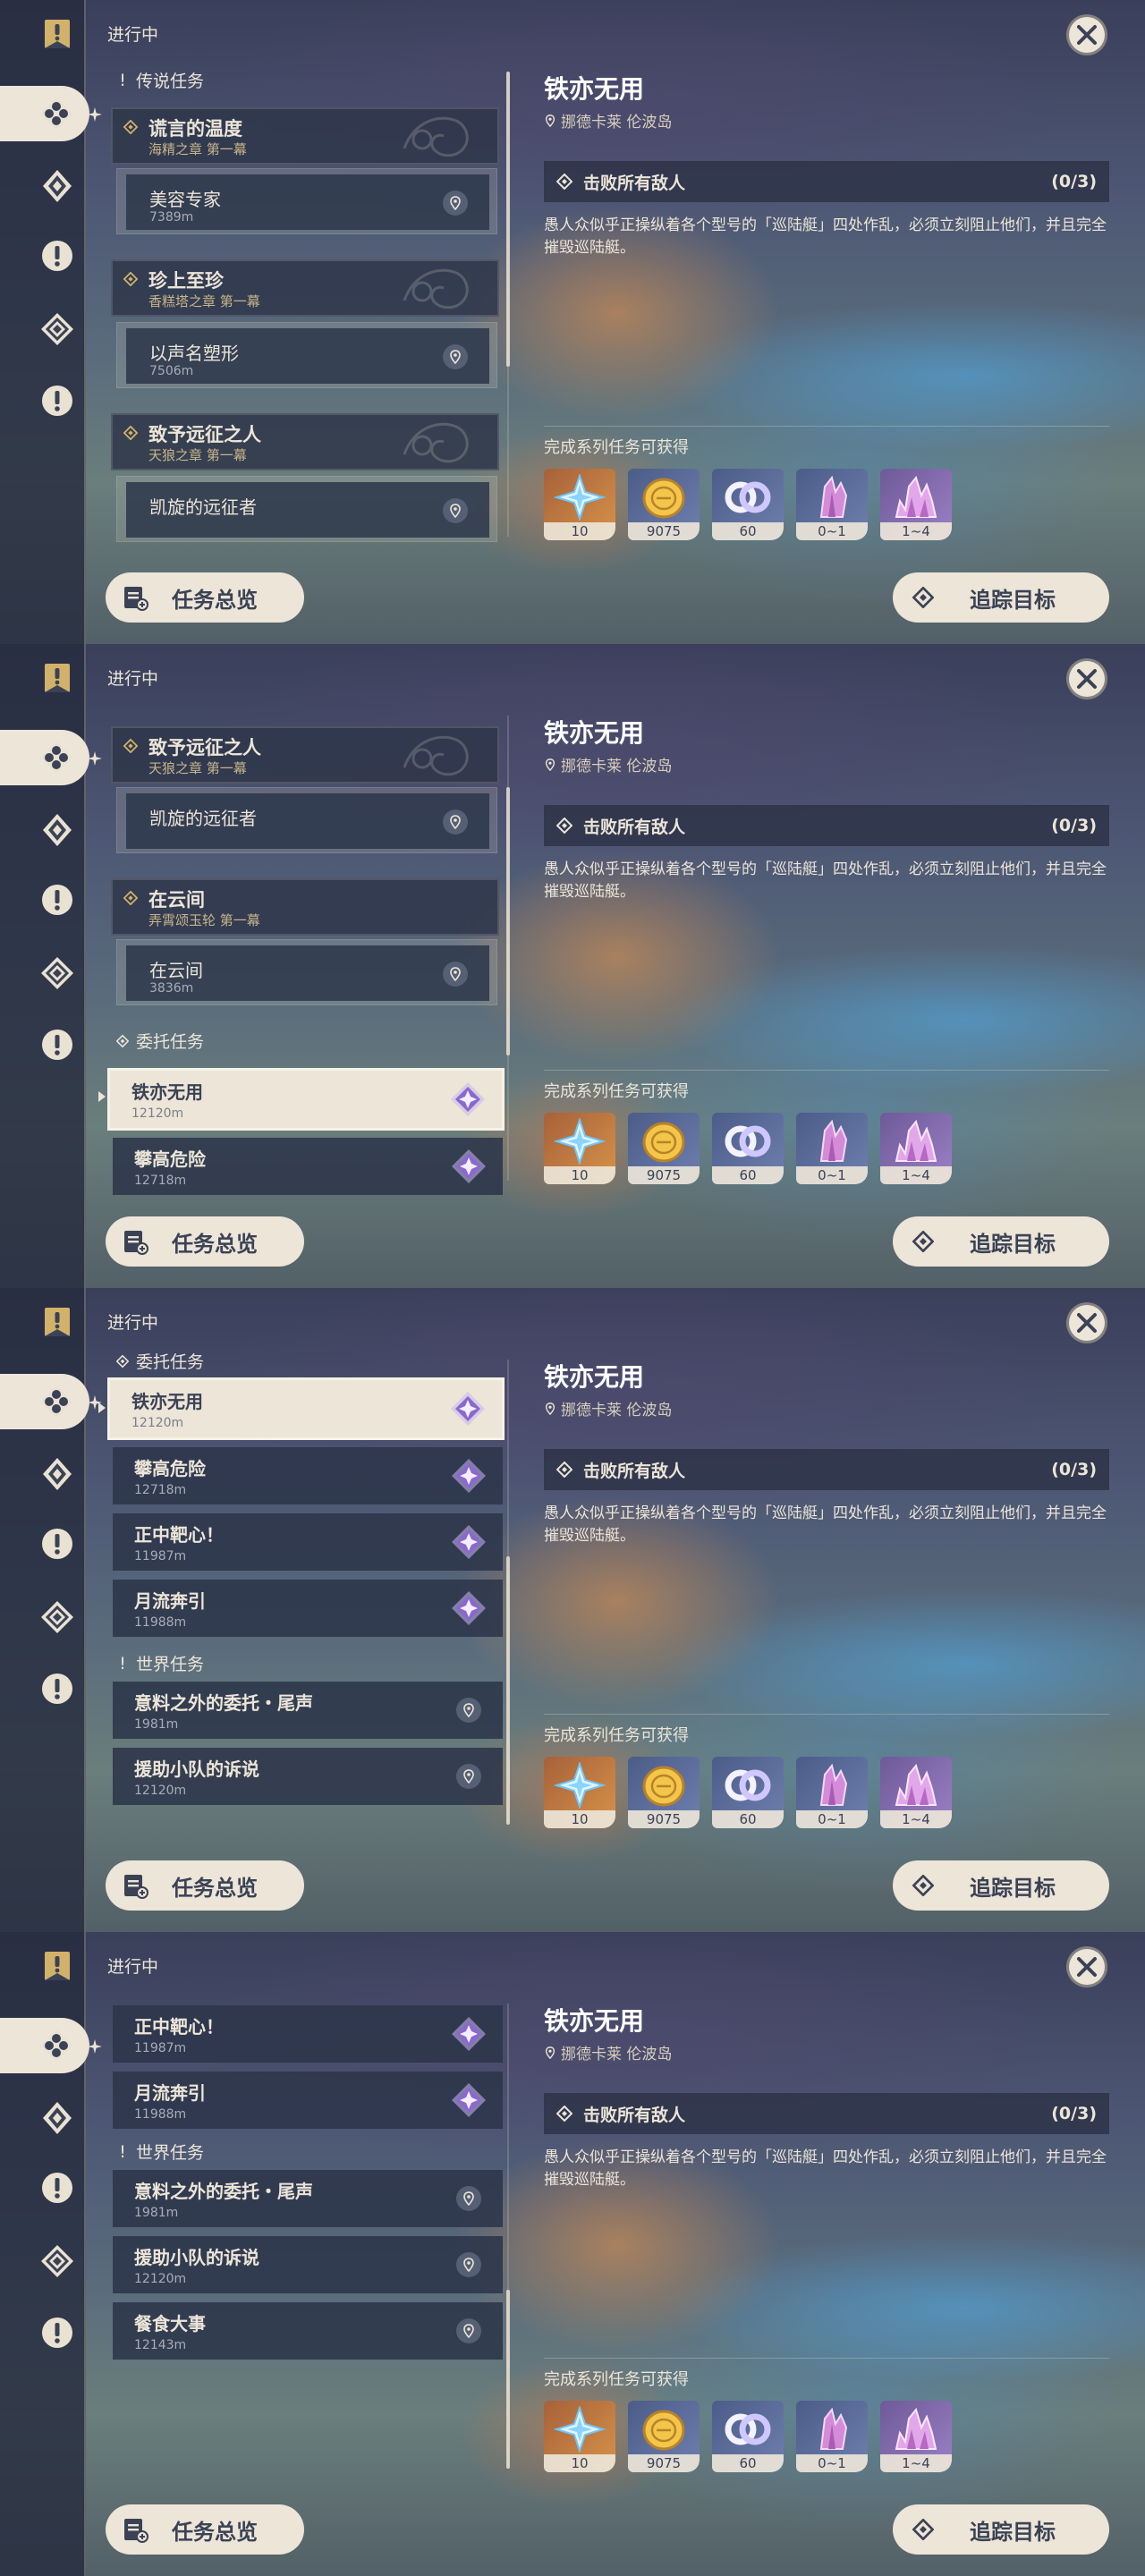  What do you see at coordinates (204, 301) in the screenshot?
I see `chapter-subtitle: 香糕塔之章 第一幕` at bounding box center [204, 301].